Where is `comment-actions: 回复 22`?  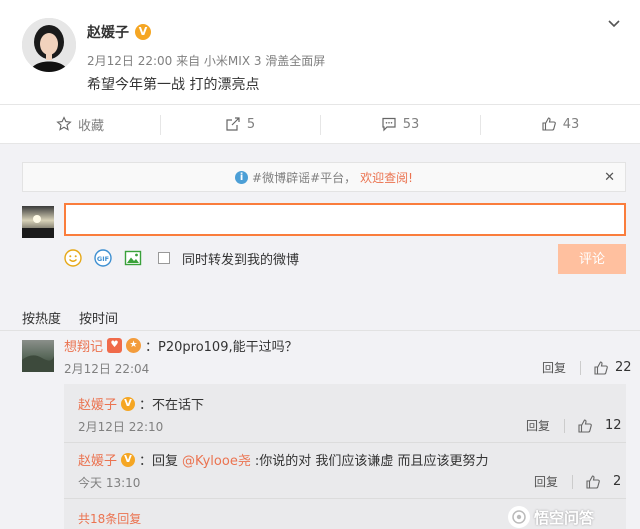
comment-actions: 回复 22 is located at coordinates (587, 367).